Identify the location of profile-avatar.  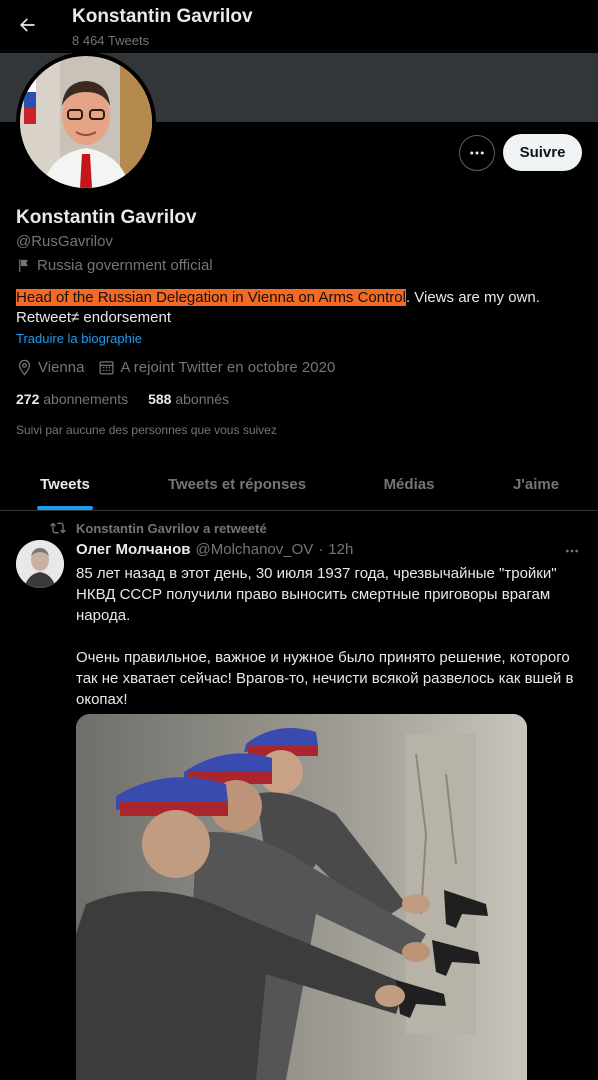
(86, 122).